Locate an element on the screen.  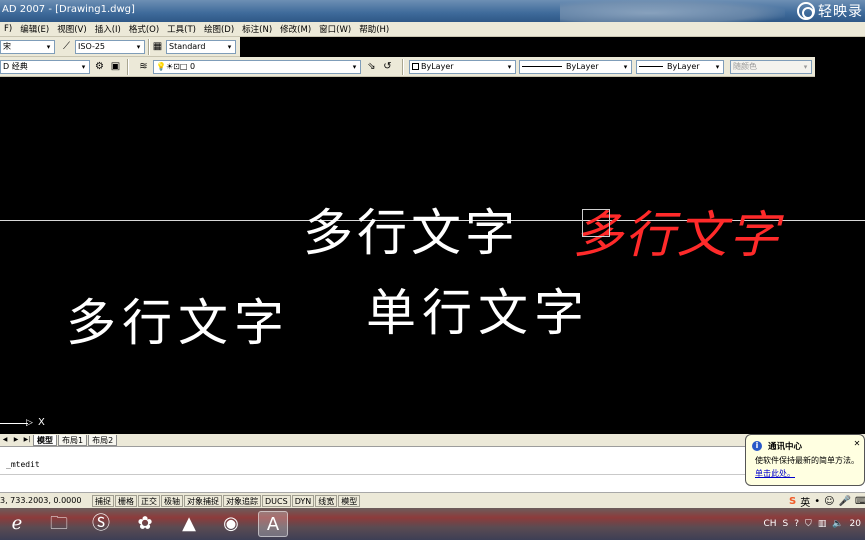
menu-edit: 编辑(E) is located at coordinates (34, 29).